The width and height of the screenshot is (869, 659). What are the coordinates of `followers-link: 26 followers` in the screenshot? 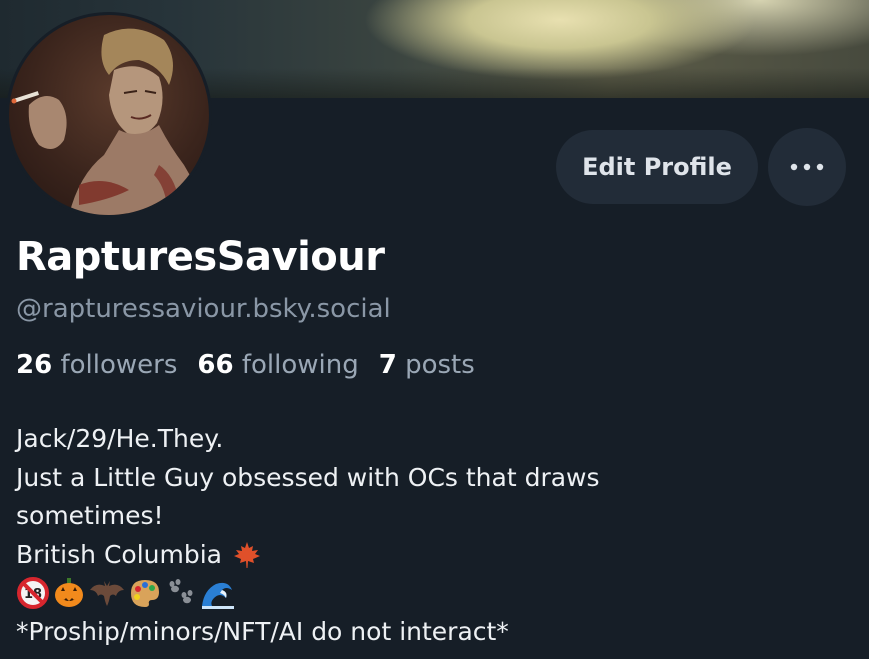 It's located at (96, 365).